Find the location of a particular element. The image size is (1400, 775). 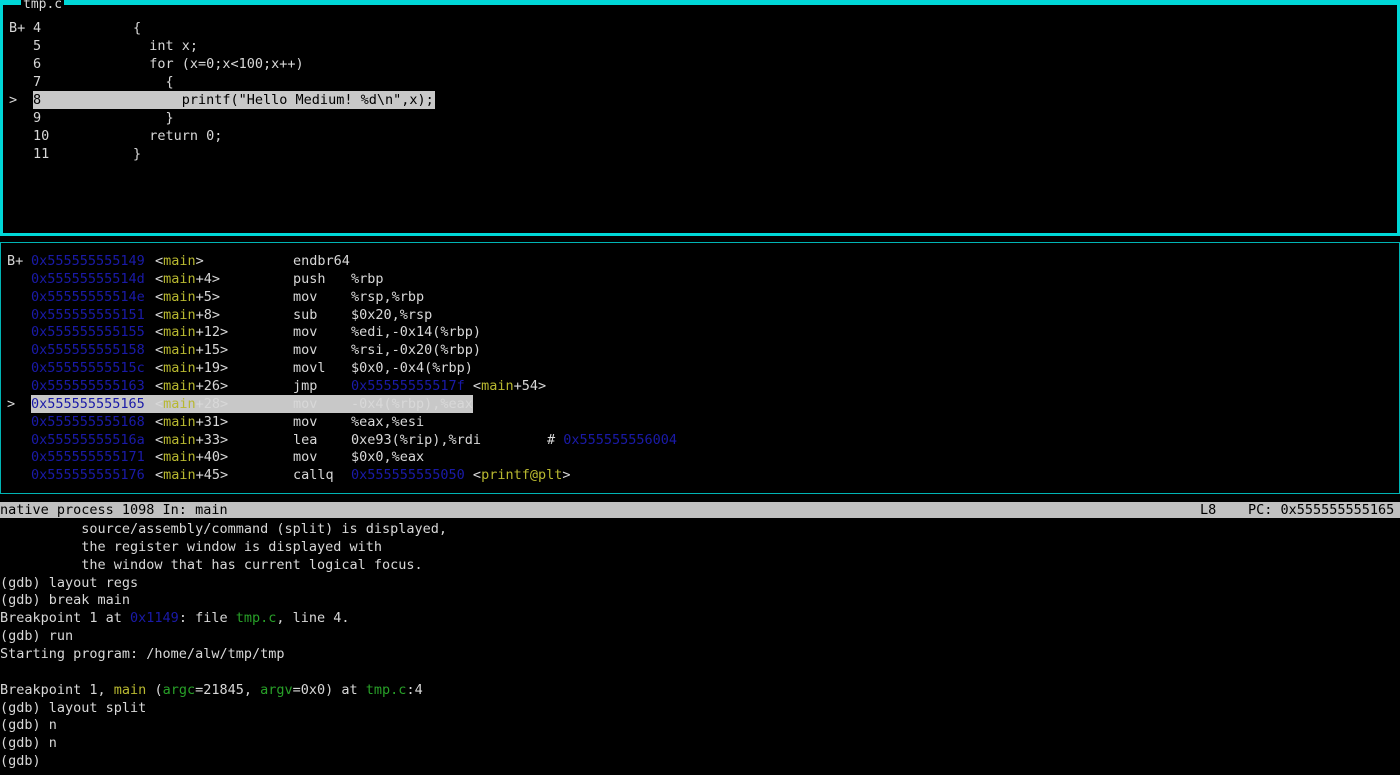

asm-comment: # 0x555555556004 is located at coordinates (612, 440).